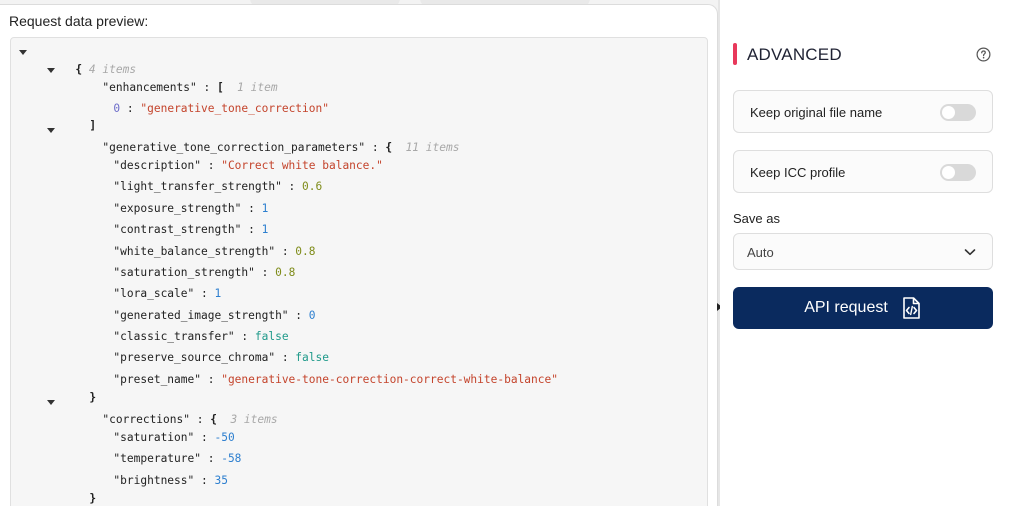  What do you see at coordinates (174, 437) in the screenshot?
I see `json-line: "saturation" : -50` at bounding box center [174, 437].